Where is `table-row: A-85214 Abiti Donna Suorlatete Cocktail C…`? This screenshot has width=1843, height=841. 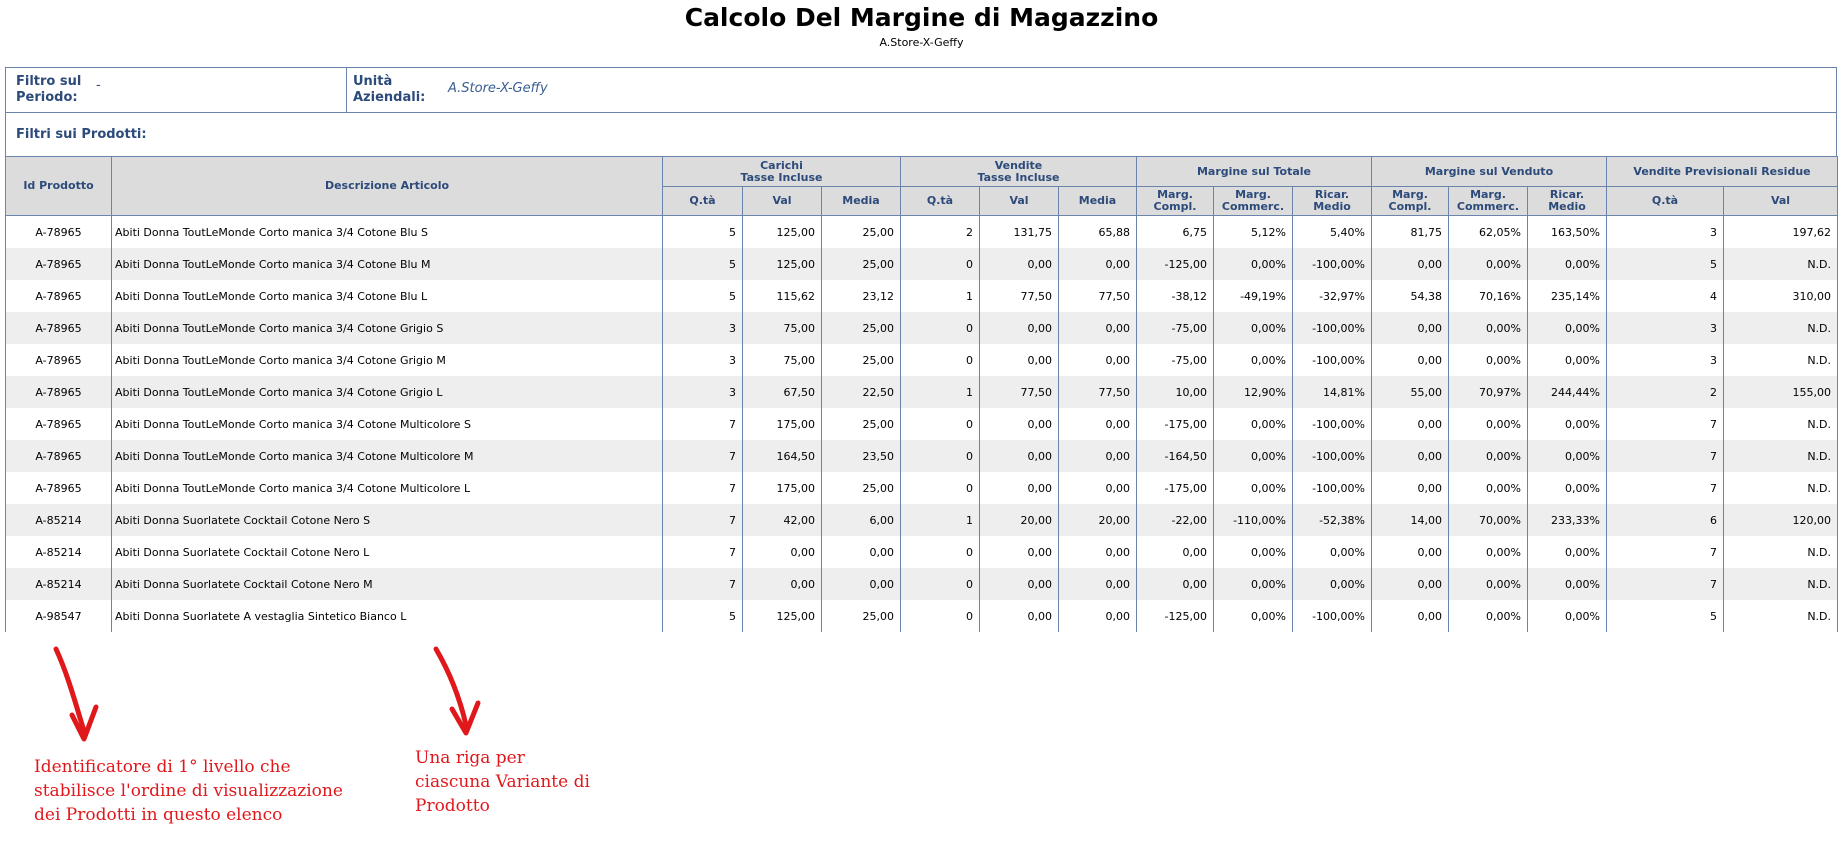 table-row: A-85214 Abiti Donna Suorlatete Cocktail C… is located at coordinates (922, 552).